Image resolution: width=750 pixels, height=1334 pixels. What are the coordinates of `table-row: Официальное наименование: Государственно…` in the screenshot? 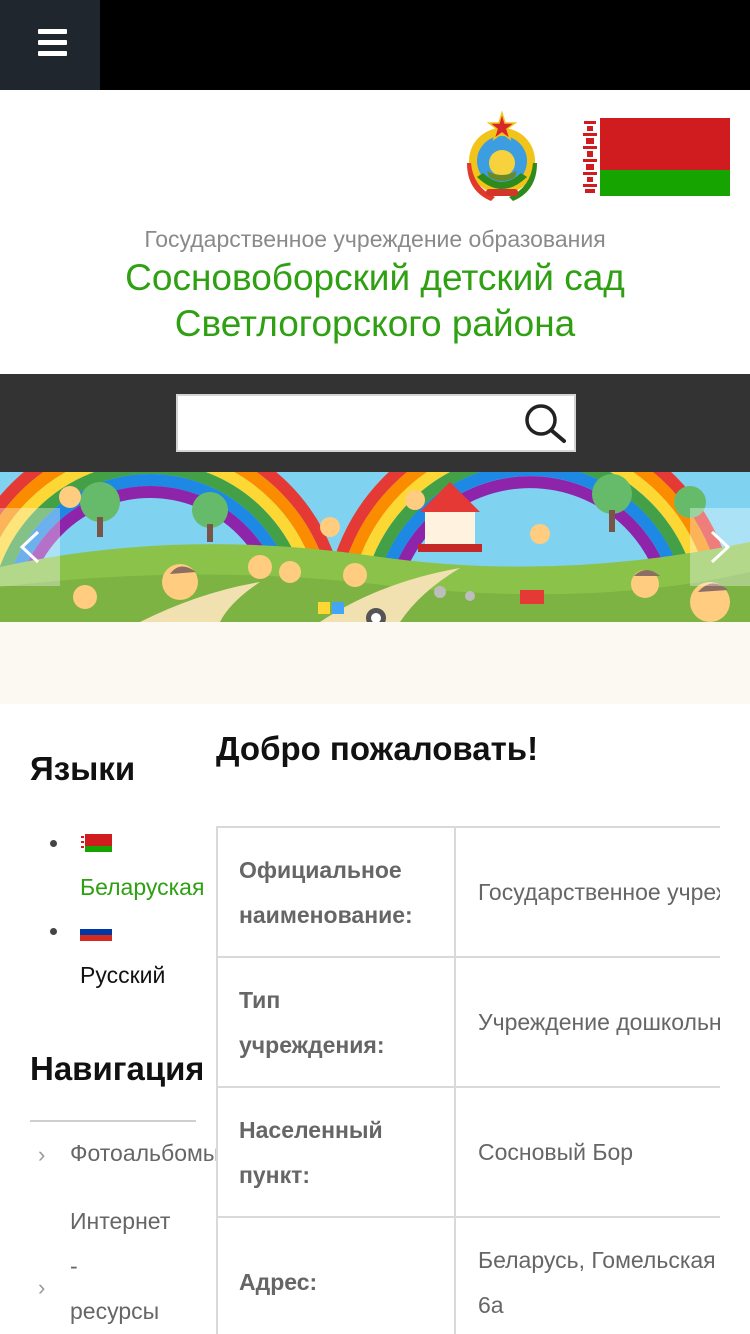 It's located at (469, 893).